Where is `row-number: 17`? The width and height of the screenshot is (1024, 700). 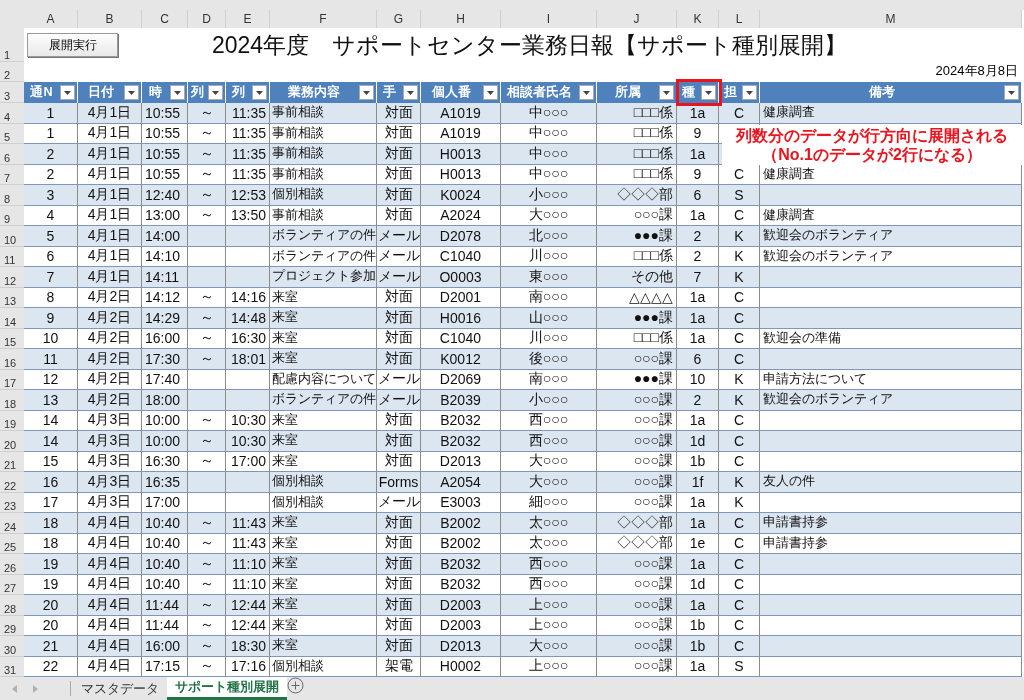
row-number: 17 is located at coordinates (12, 379).